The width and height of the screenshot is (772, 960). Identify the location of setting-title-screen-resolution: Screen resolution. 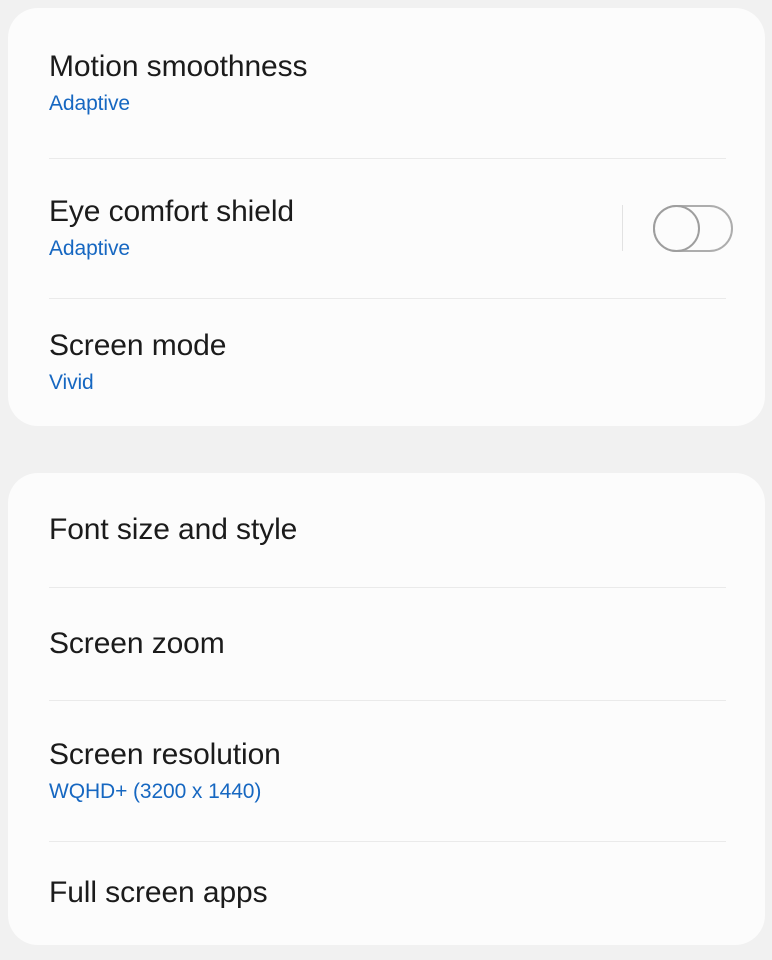
(165, 754).